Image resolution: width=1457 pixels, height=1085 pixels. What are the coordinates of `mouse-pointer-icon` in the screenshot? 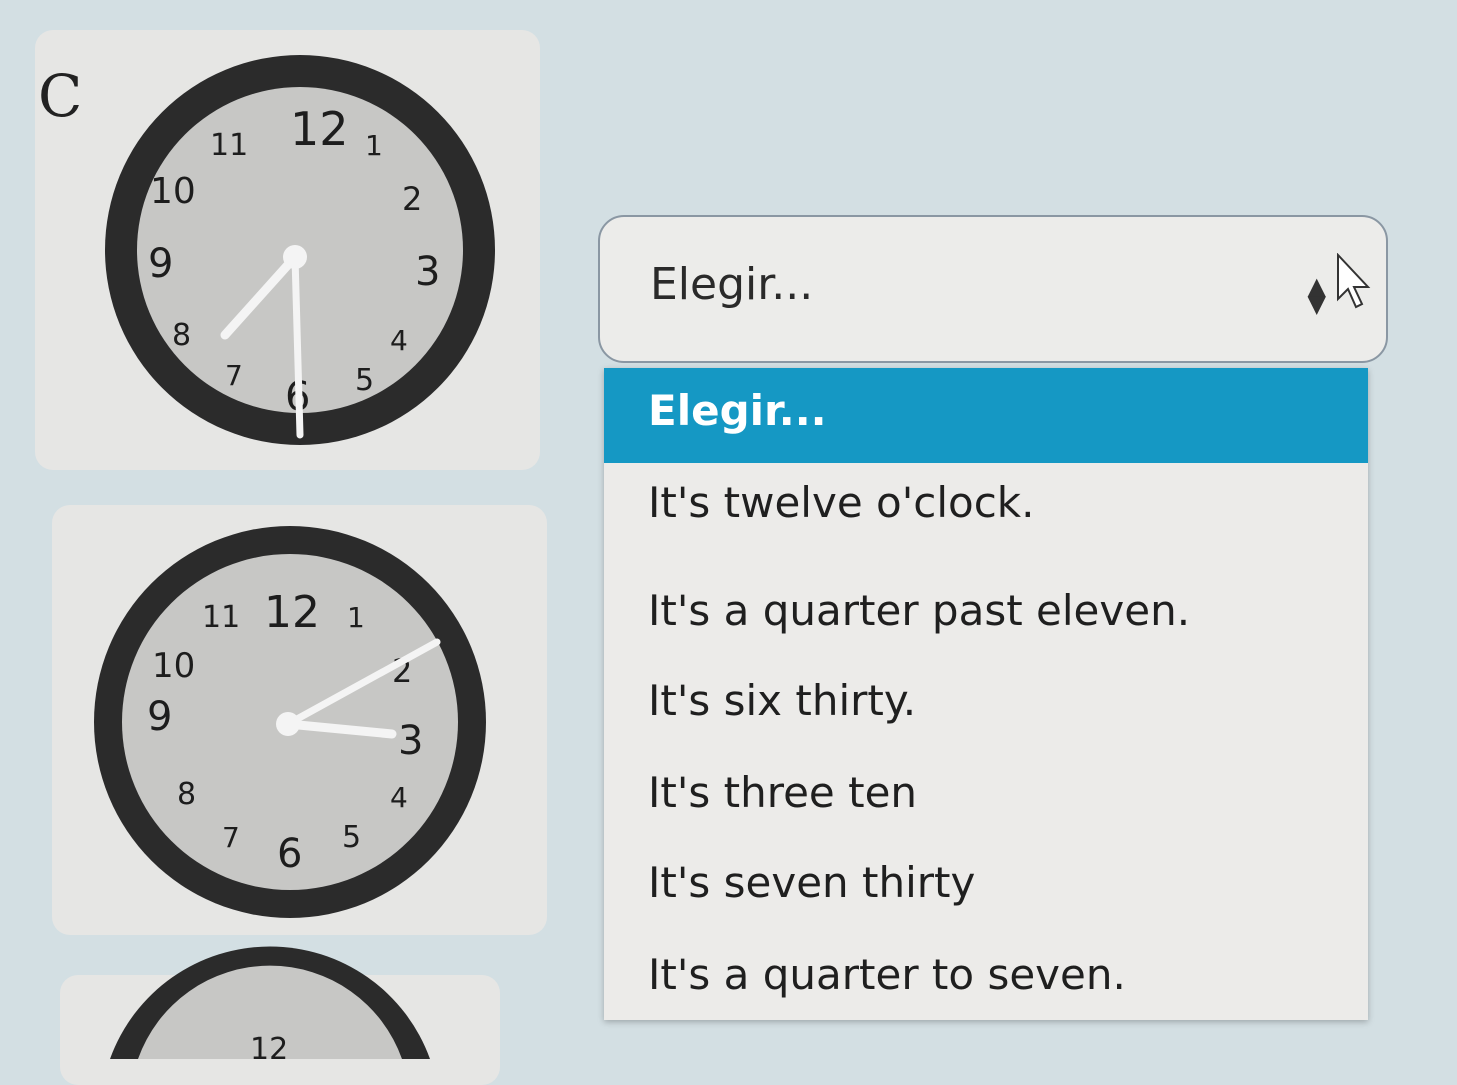 It's located at (1354, 281).